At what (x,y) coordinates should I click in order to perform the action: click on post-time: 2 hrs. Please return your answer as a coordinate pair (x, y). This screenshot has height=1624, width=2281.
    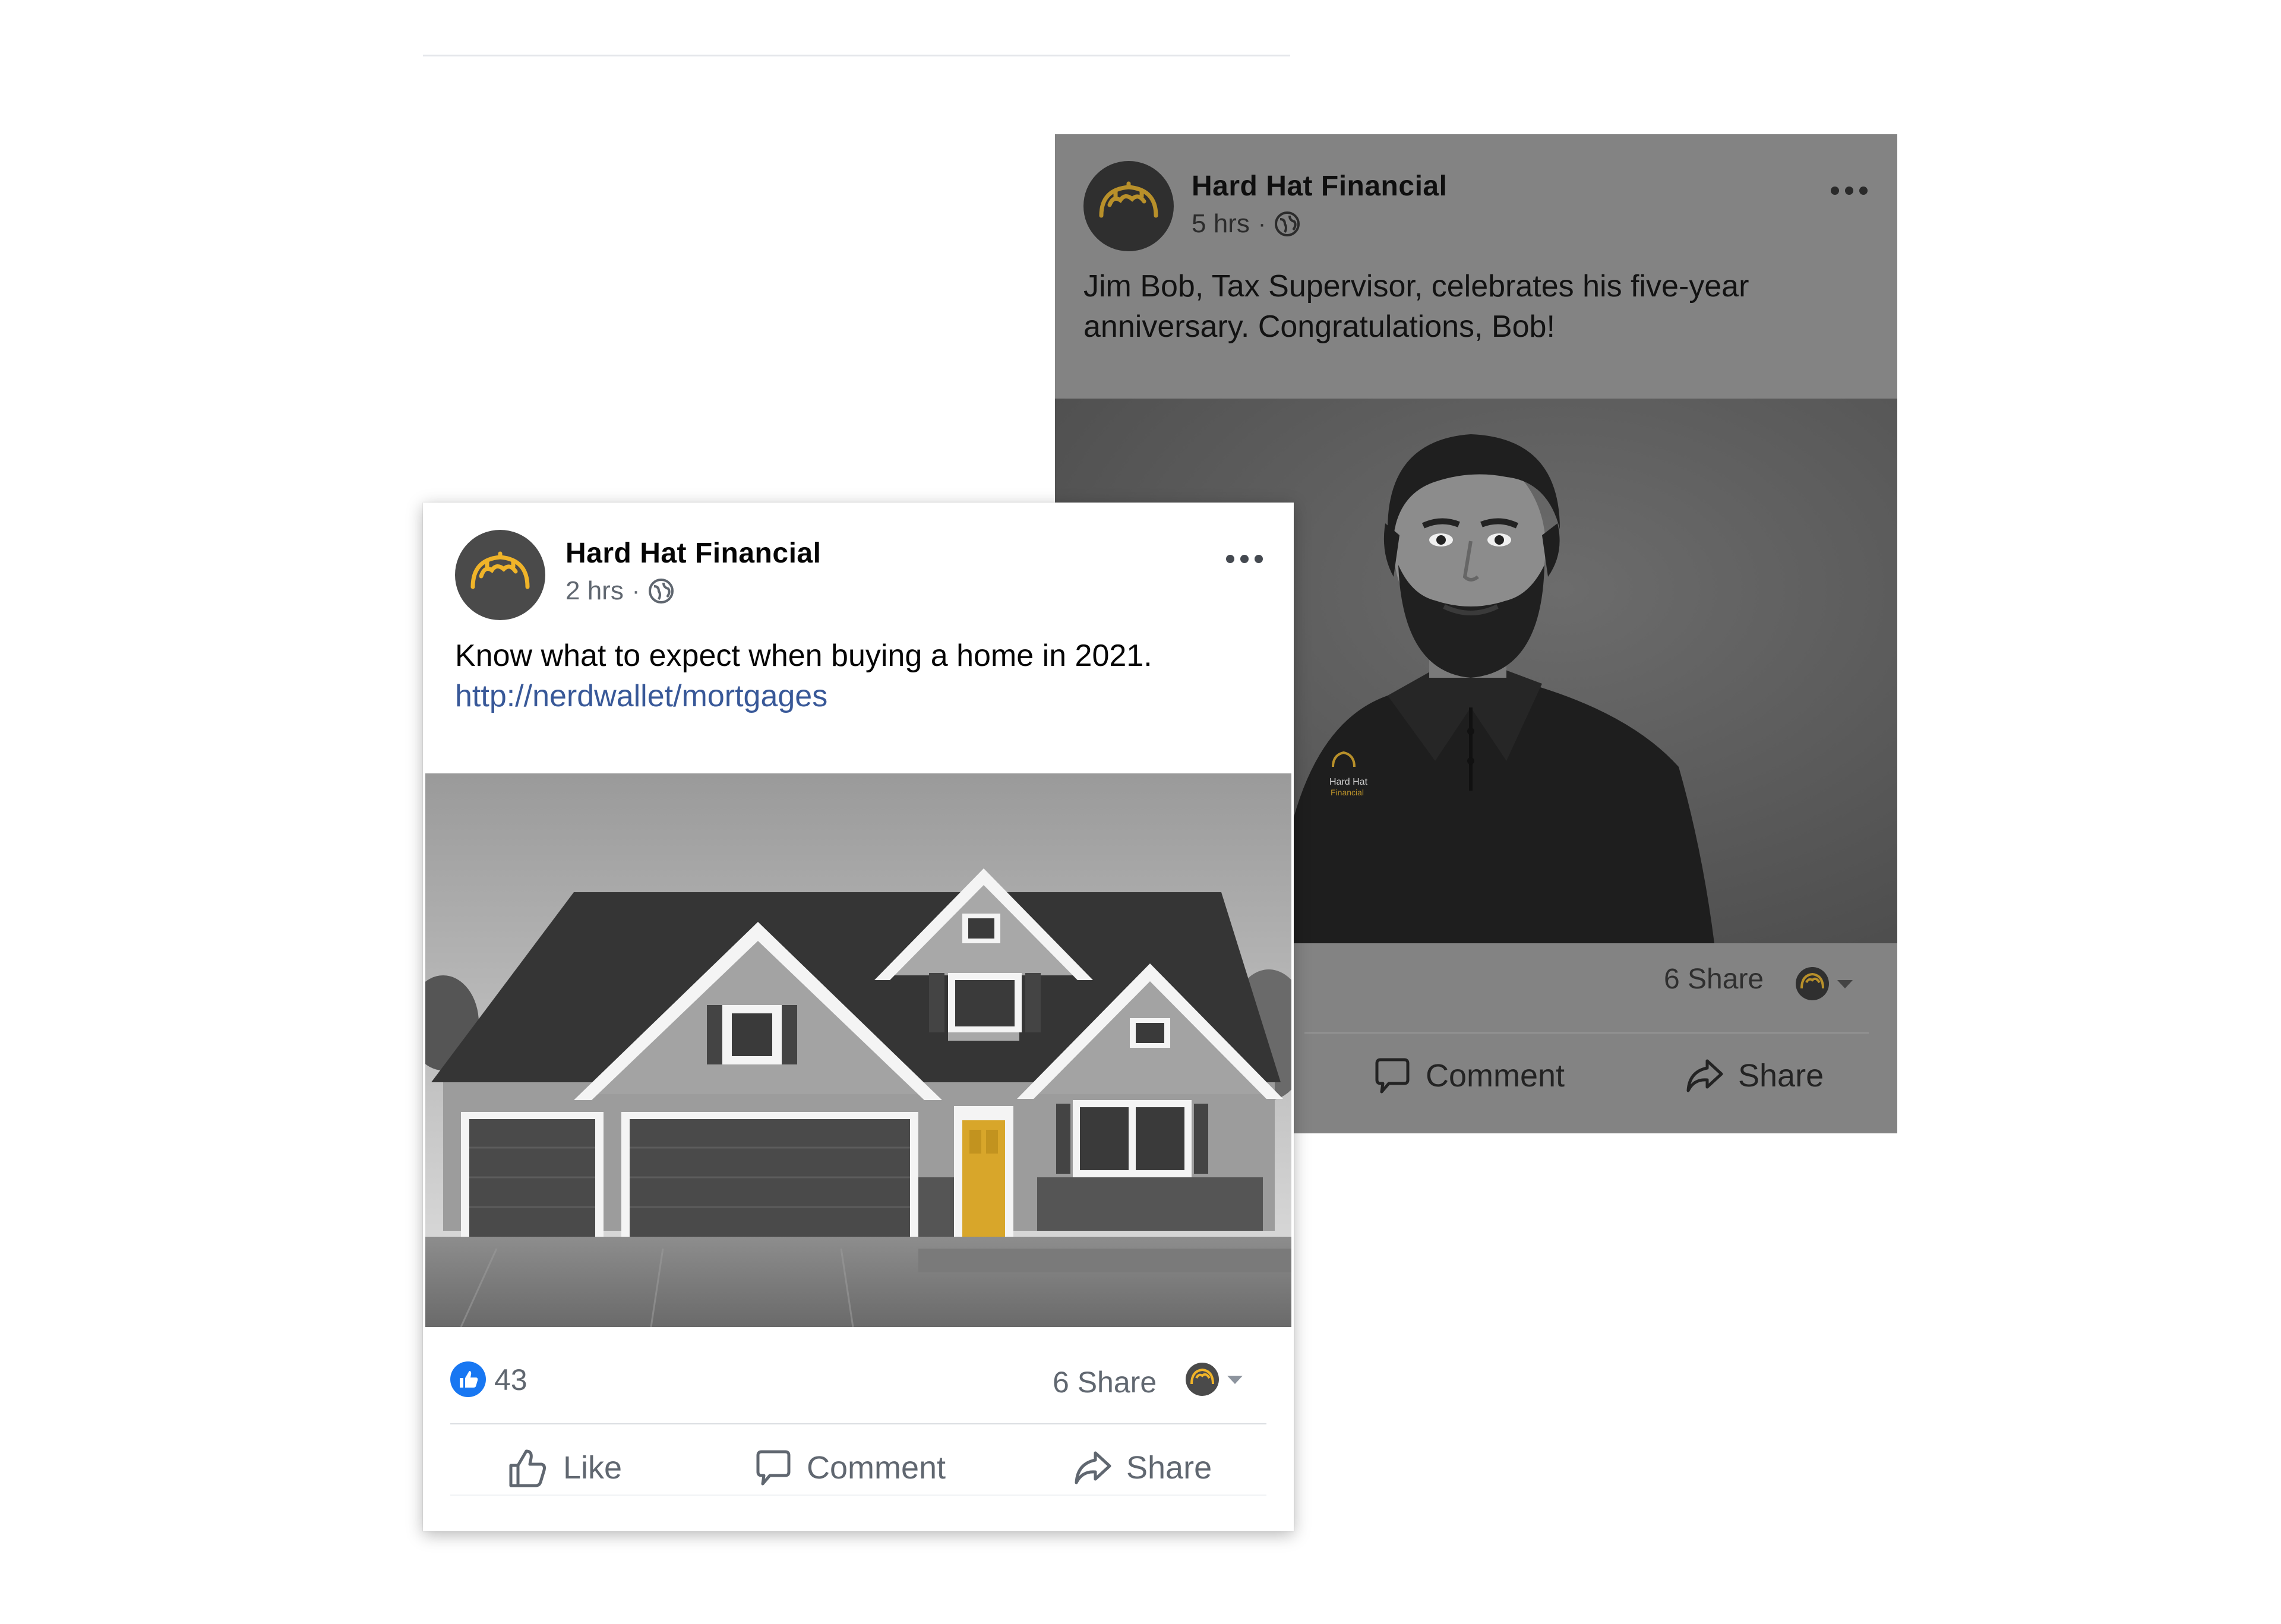
    Looking at the image, I should click on (594, 591).